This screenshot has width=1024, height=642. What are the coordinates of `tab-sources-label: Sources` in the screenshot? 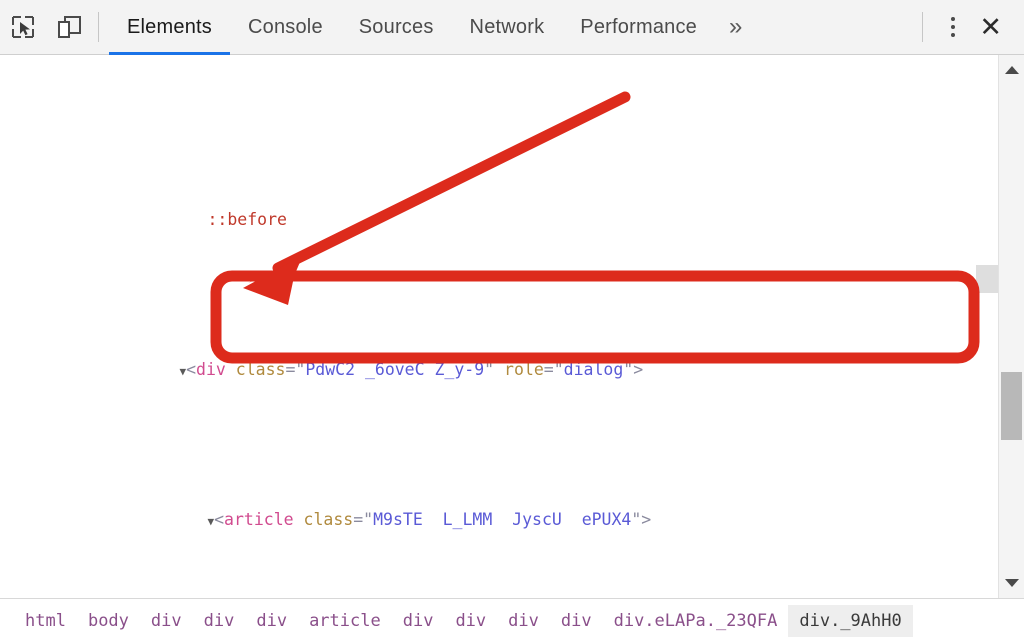 It's located at (396, 26).